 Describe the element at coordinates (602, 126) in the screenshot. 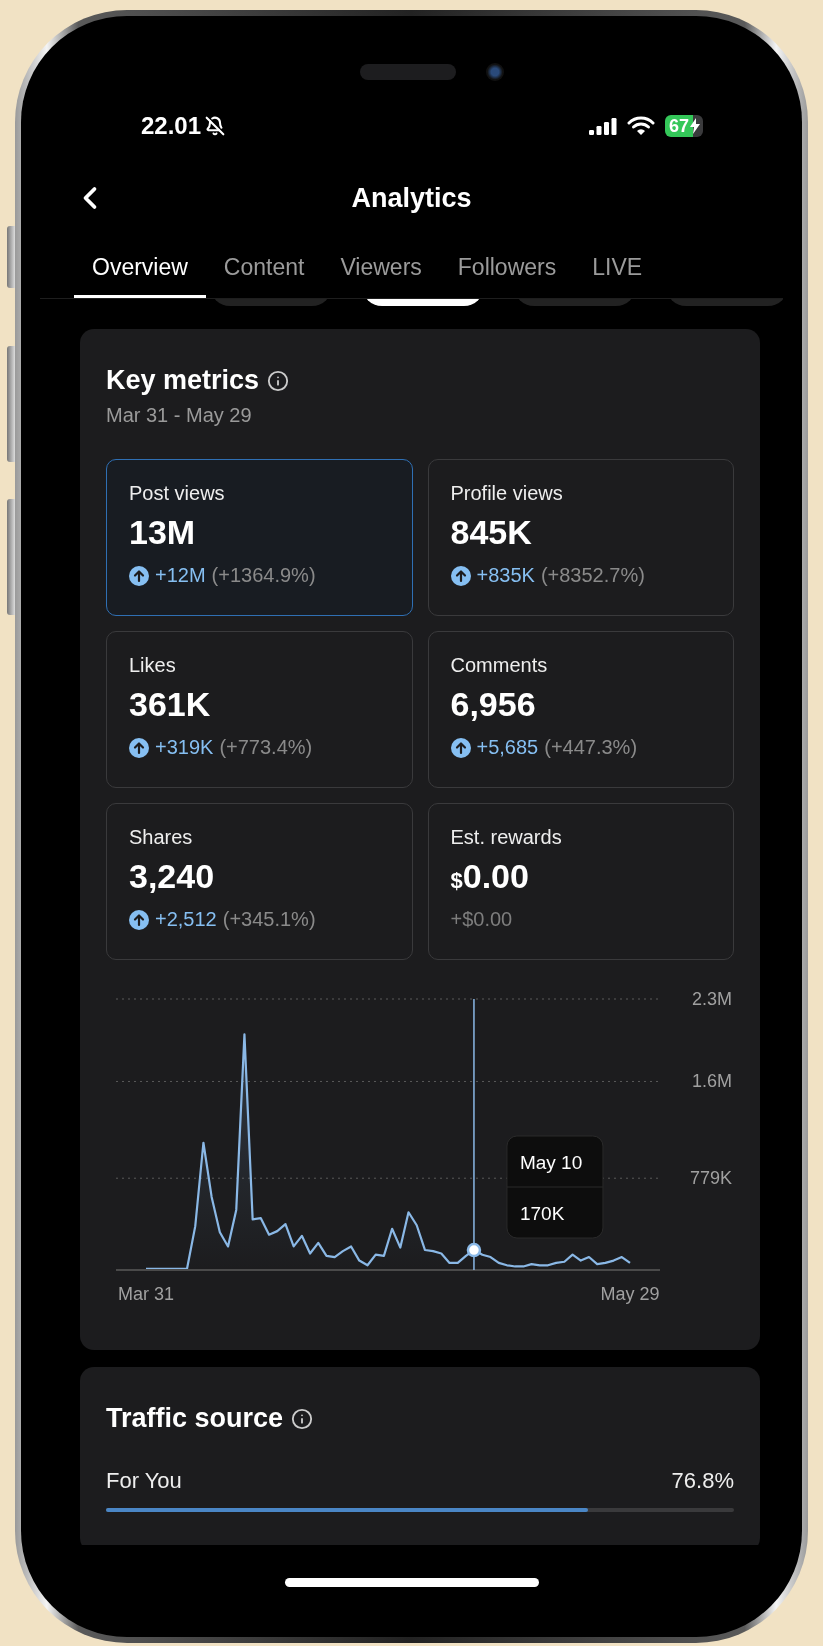

I see `signal-icon` at that location.